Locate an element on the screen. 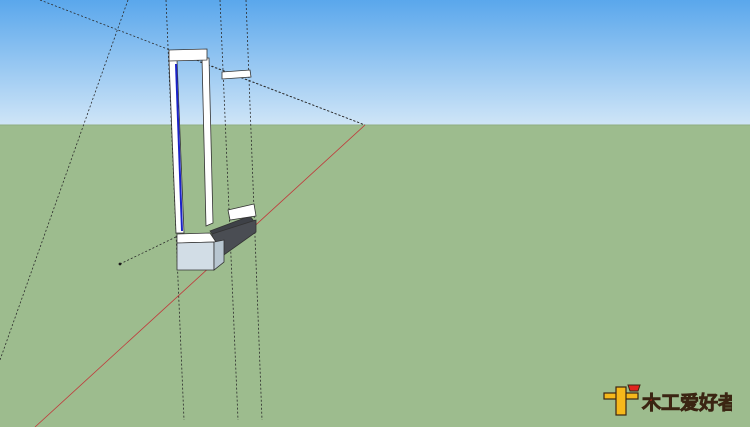 This screenshot has height=427, width=750. woodworker-logo-icon: 木工爱好者 is located at coordinates (667, 401).